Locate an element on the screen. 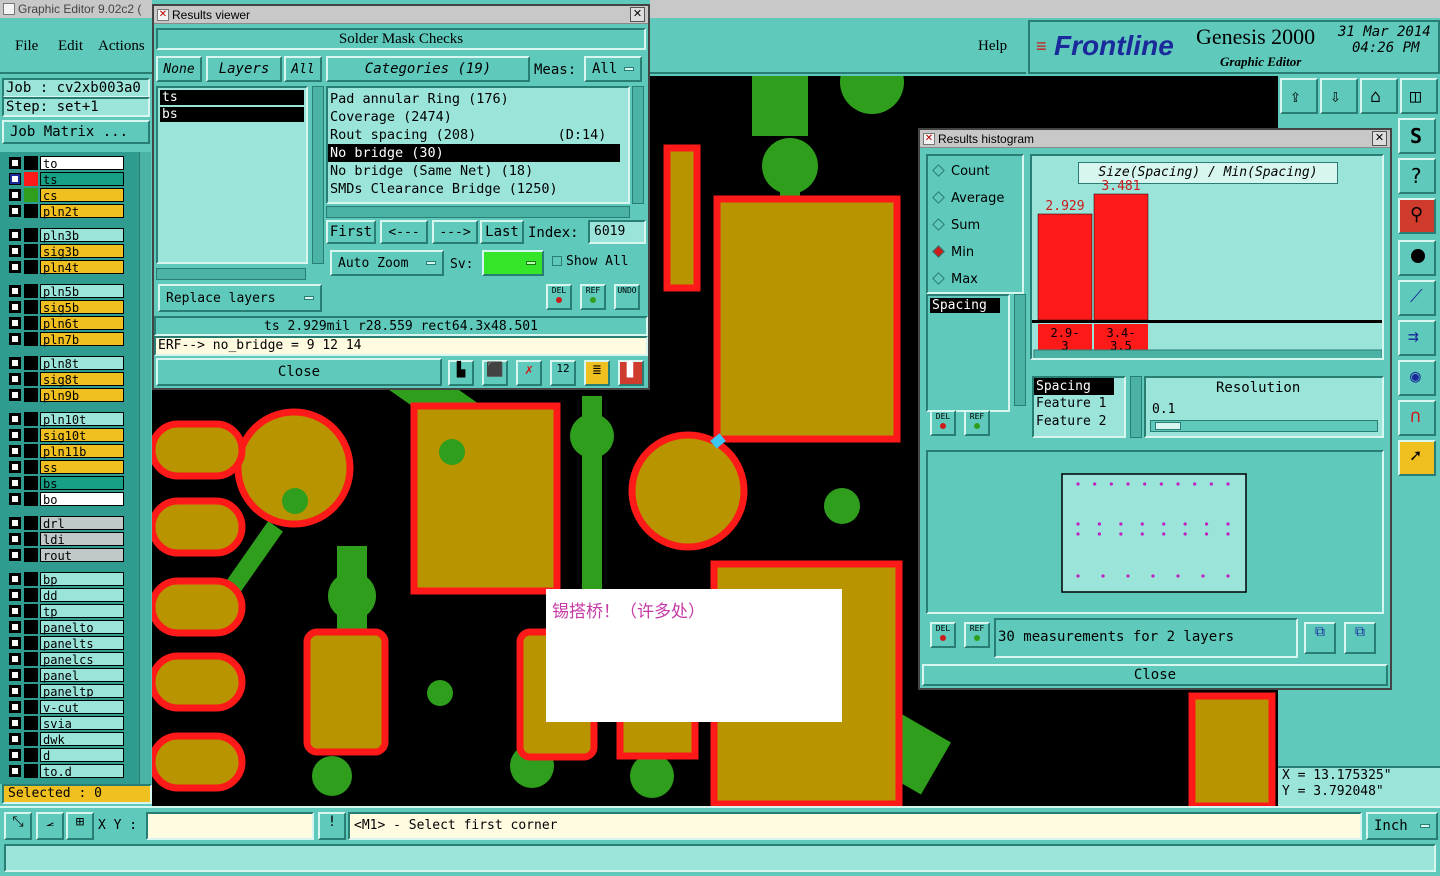  preview-ref-button: REF is located at coordinates (977, 635).